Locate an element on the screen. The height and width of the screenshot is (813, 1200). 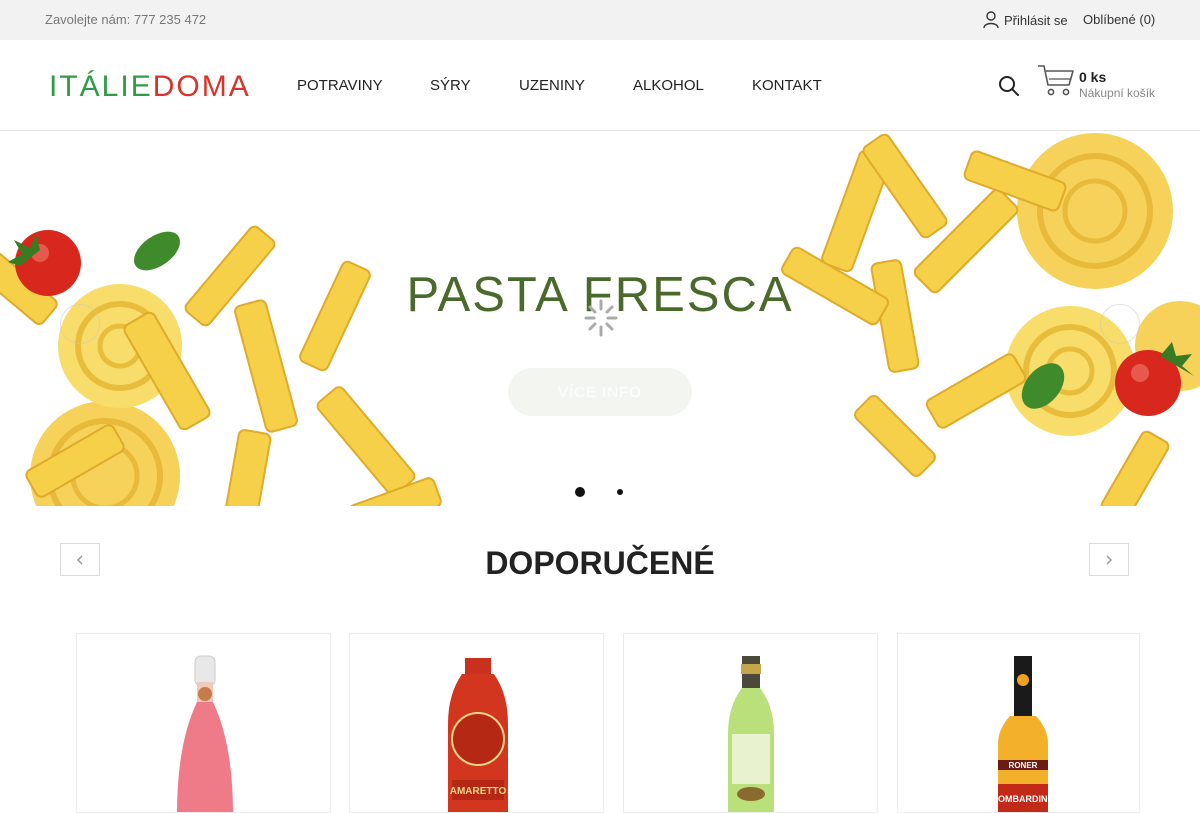
favorites-link: Oblíbené (0) is located at coordinates (1119, 19).